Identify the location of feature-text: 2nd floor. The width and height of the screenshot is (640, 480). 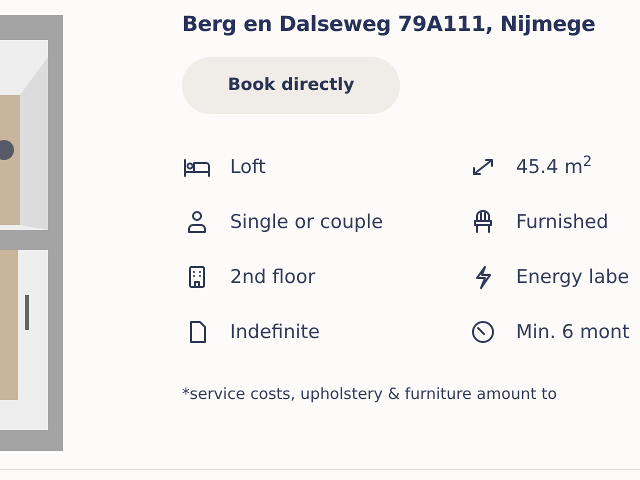
(273, 277).